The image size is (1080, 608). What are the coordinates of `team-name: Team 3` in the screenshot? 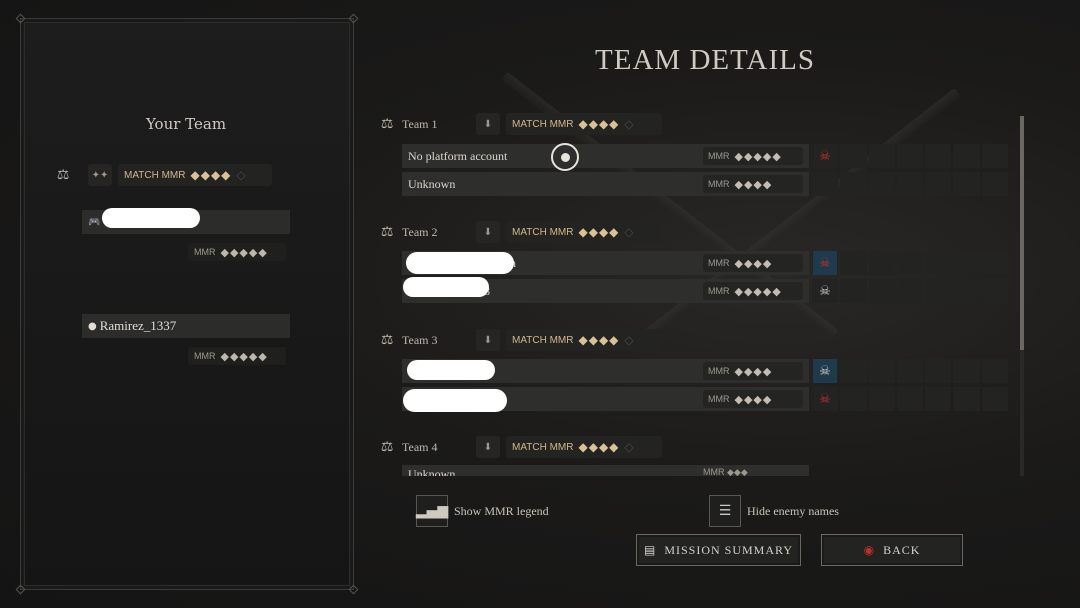 It's located at (420, 339).